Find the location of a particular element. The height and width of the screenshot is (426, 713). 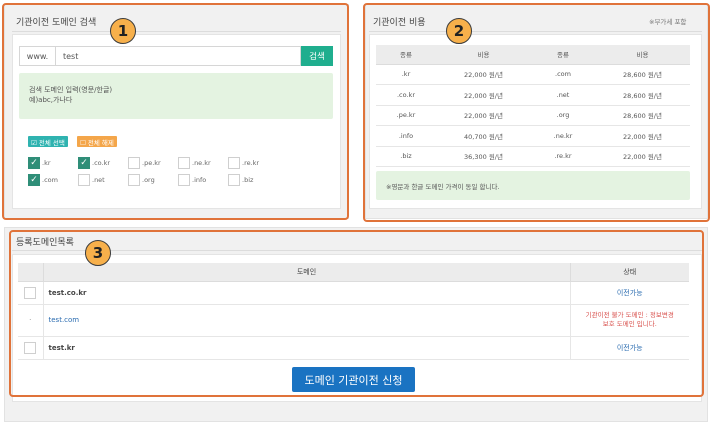

search-button: 검색 is located at coordinates (317, 56).